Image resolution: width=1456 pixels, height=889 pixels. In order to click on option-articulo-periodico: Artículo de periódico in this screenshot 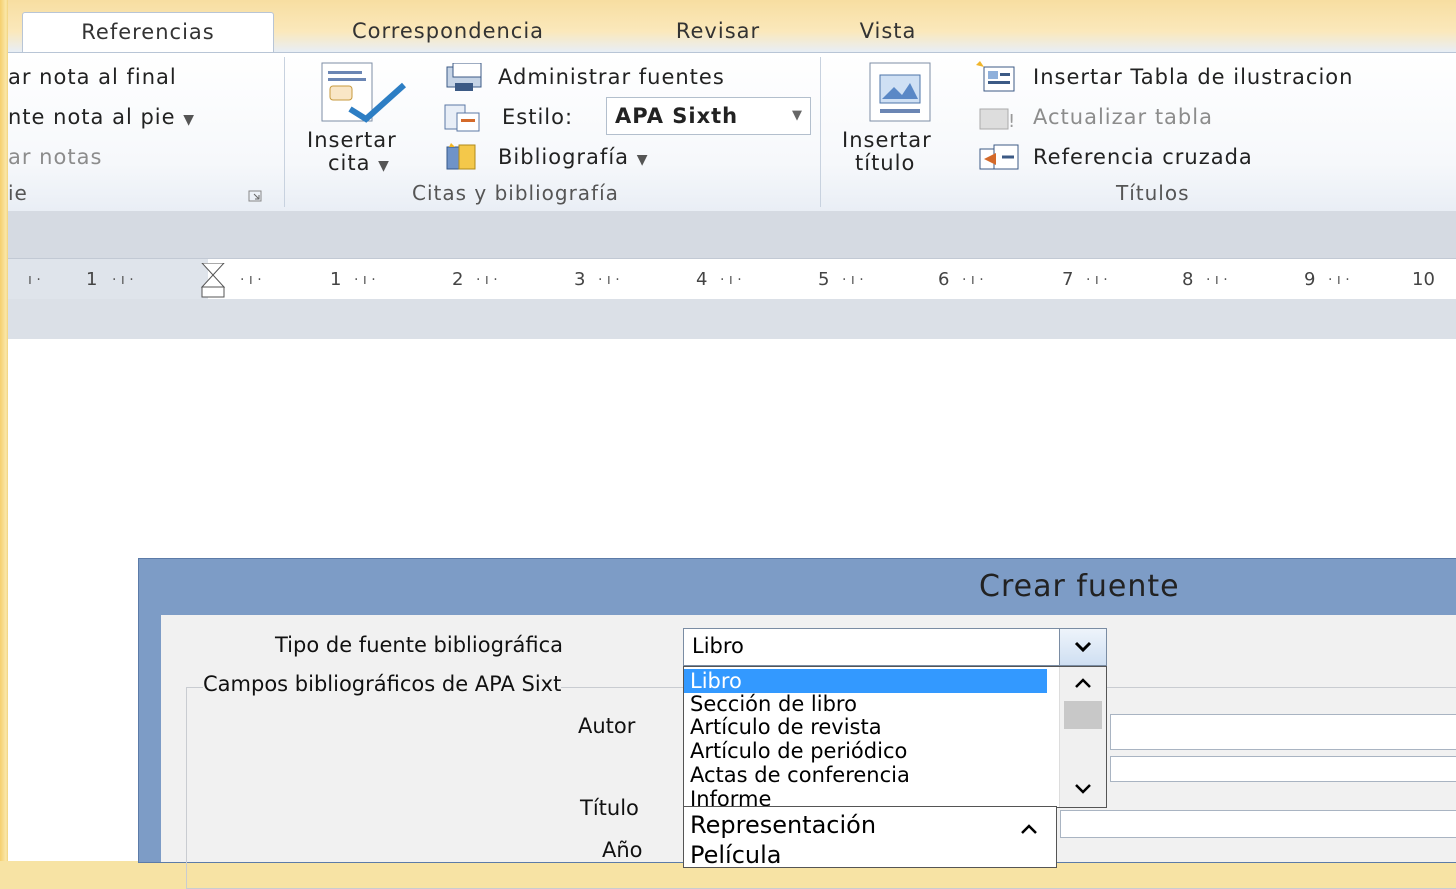, I will do `click(795, 751)`.